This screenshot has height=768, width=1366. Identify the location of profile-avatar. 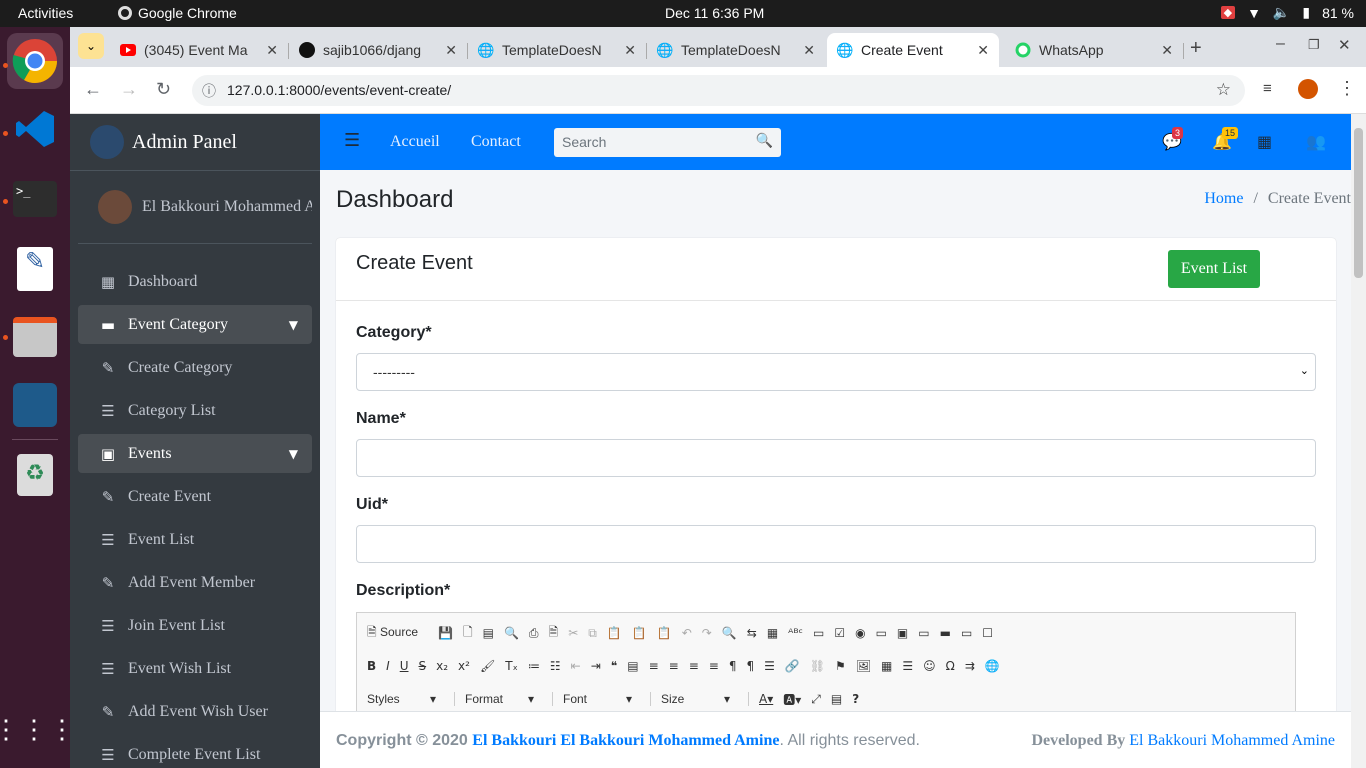
(1308, 89).